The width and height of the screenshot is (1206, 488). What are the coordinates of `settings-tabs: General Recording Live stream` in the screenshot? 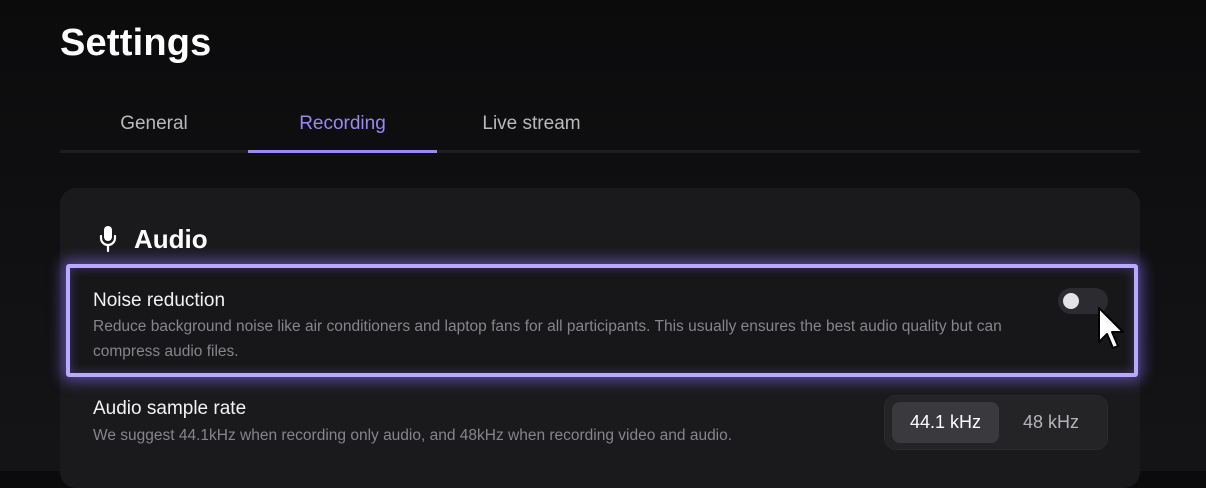 It's located at (600, 126).